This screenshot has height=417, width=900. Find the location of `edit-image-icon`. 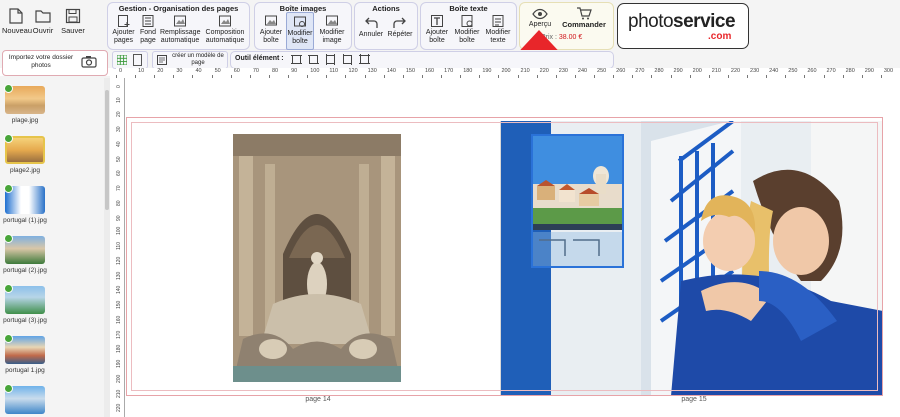

edit-image-icon is located at coordinates (332, 20).